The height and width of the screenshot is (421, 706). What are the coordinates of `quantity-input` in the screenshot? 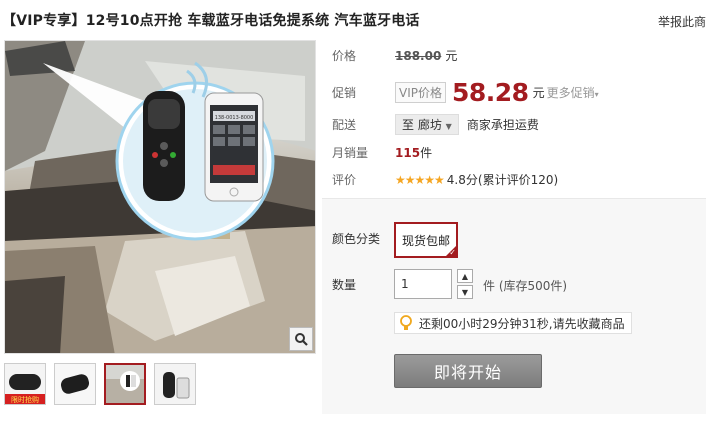 It's located at (423, 284).